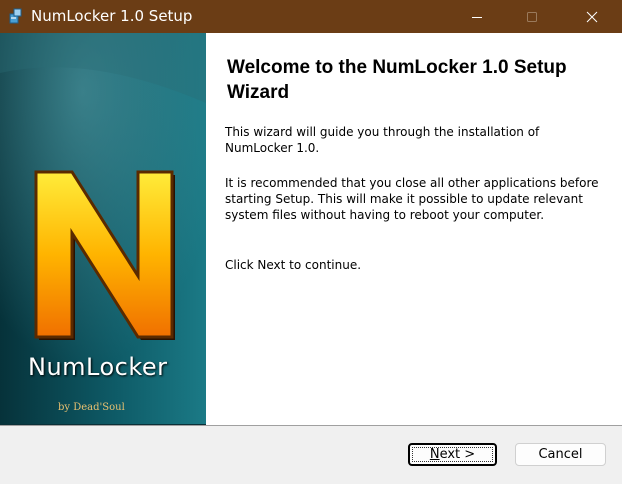  What do you see at coordinates (98, 367) in the screenshot?
I see `product-name: NumLocker` at bounding box center [98, 367].